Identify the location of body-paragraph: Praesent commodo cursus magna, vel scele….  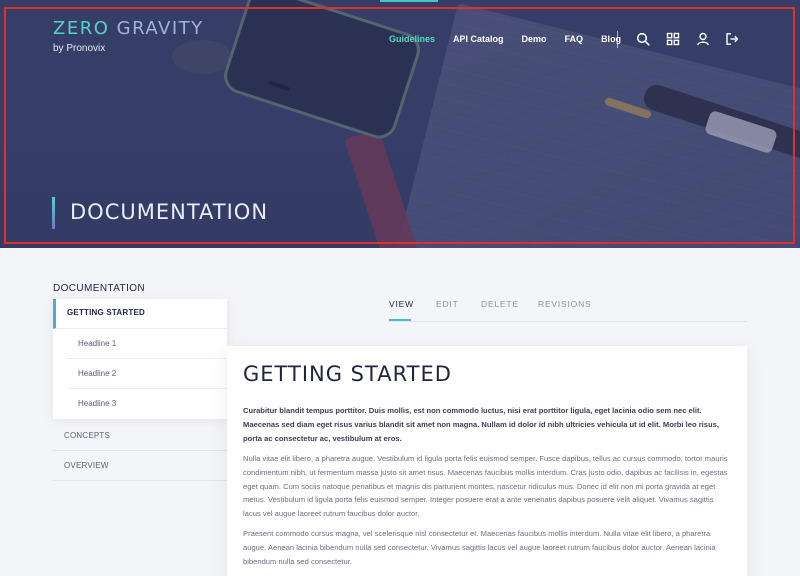
(479, 547).